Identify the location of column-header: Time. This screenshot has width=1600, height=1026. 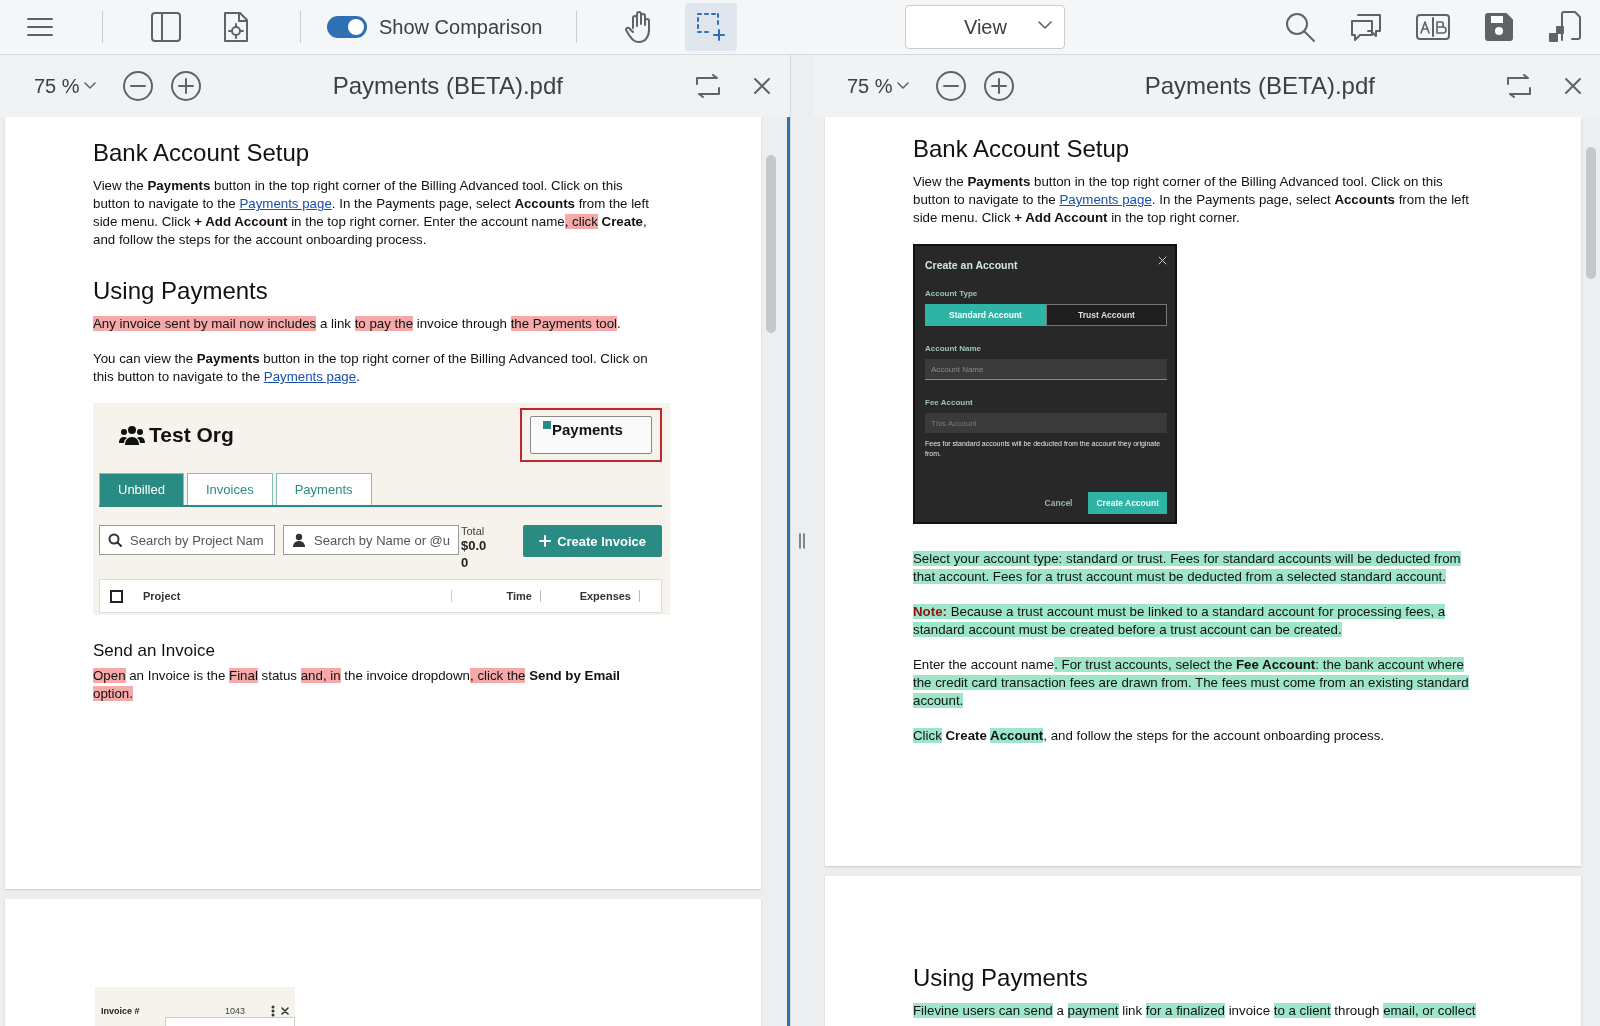
(496, 596).